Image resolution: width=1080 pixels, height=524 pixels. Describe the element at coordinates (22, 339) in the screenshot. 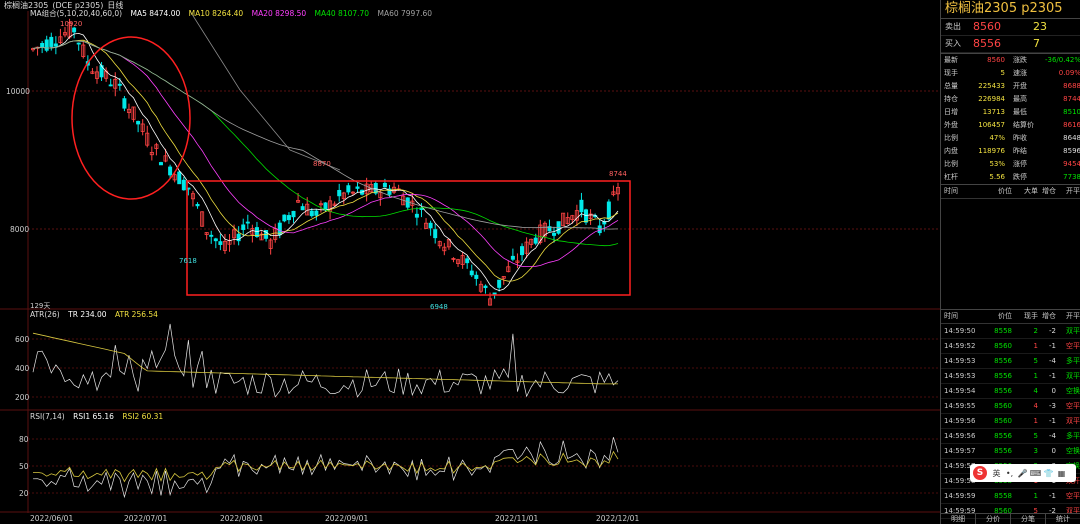

I see `y-tick-atr: 600` at that location.